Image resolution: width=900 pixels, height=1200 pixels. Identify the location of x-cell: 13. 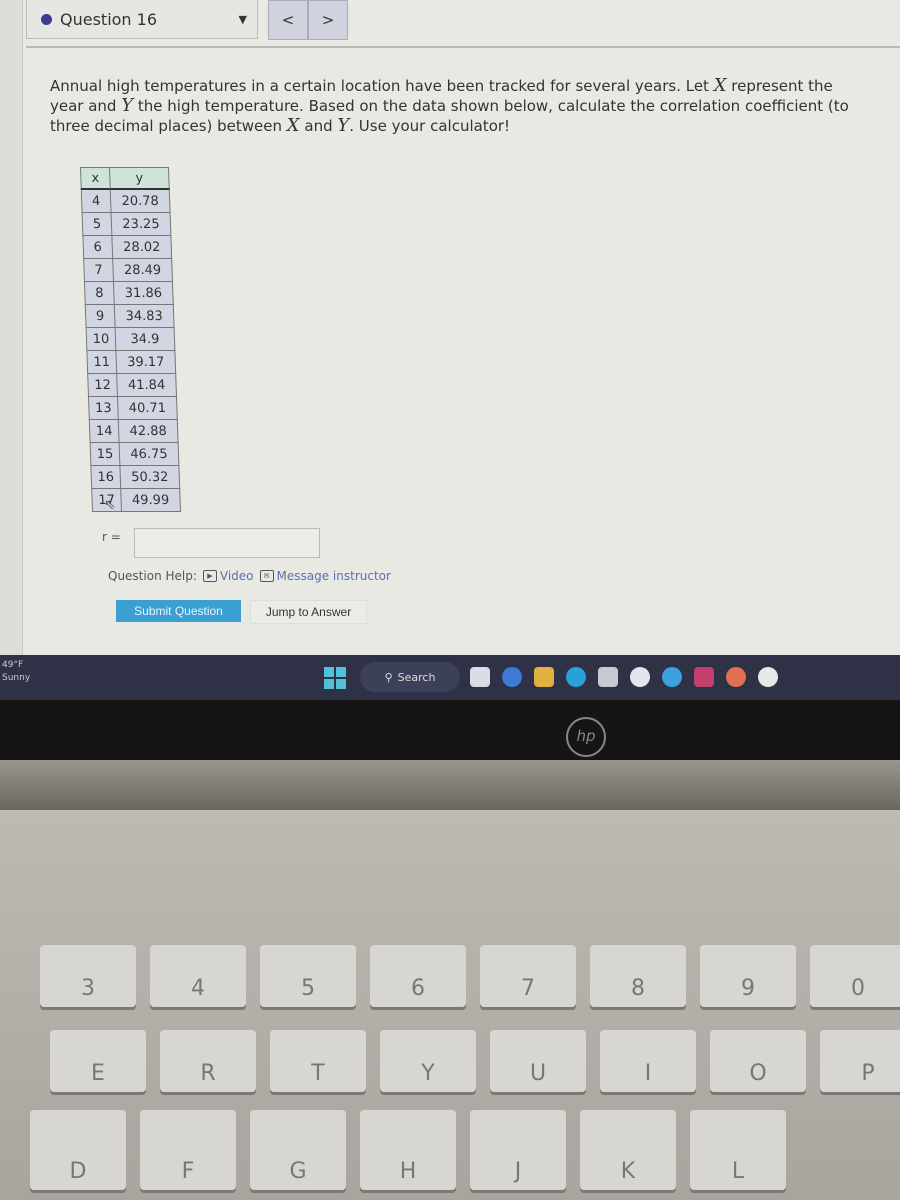
(103, 408).